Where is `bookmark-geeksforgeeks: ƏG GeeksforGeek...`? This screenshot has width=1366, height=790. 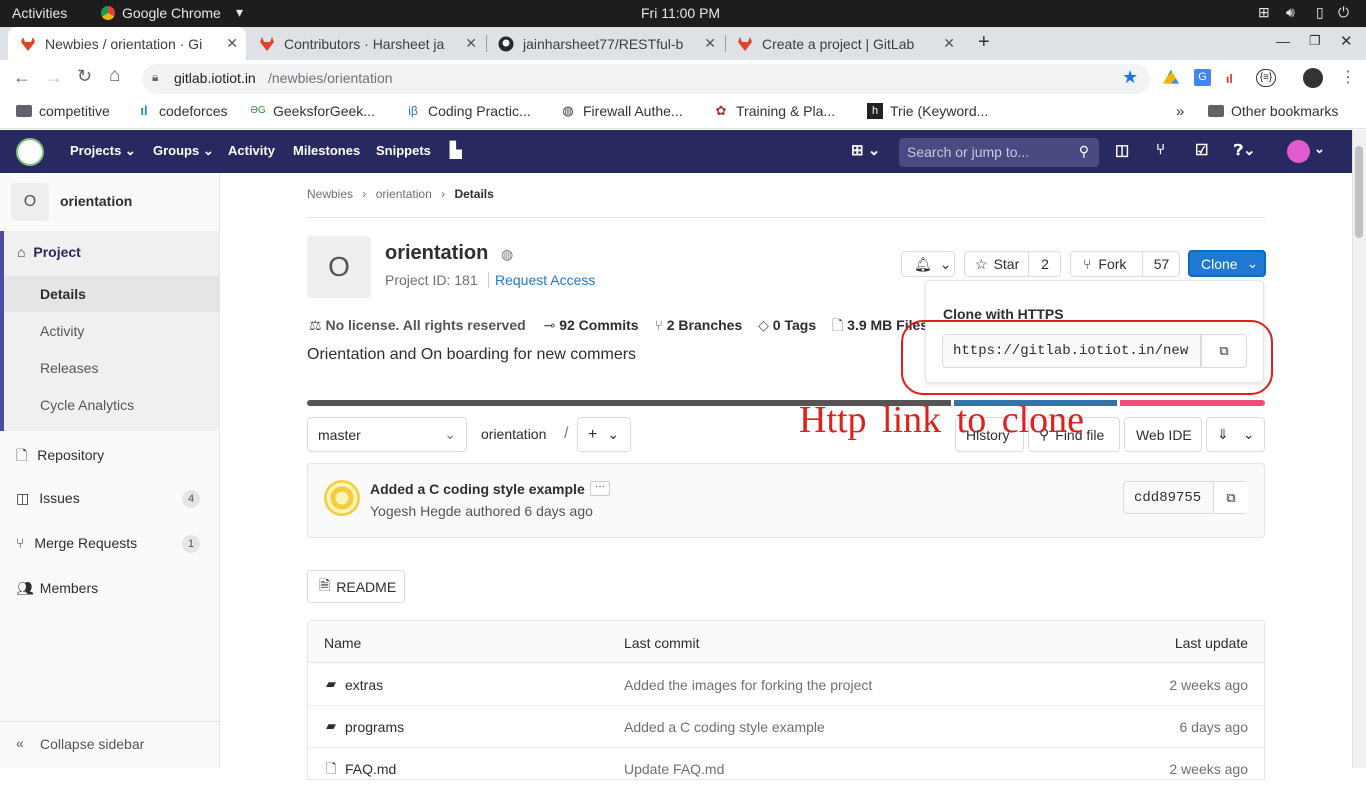 bookmark-geeksforgeeks: ƏG GeeksforGeek... is located at coordinates (312, 111).